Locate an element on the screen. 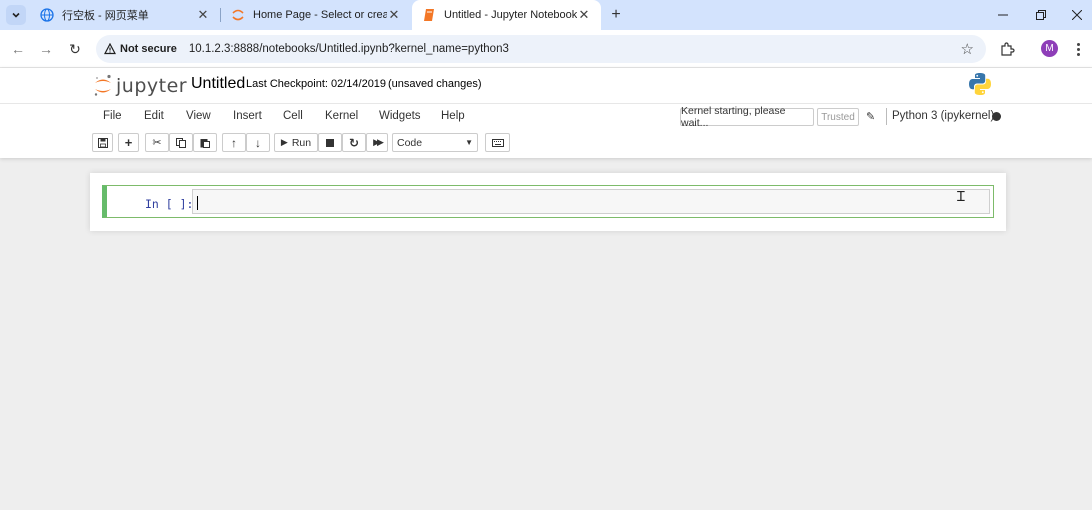  menu-file: File is located at coordinates (112, 116).